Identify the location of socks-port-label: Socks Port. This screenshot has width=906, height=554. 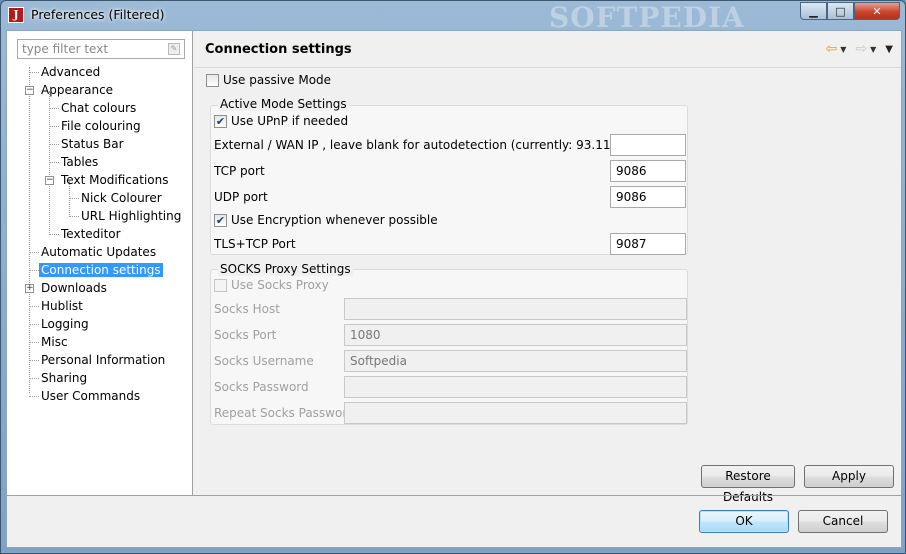
(245, 335).